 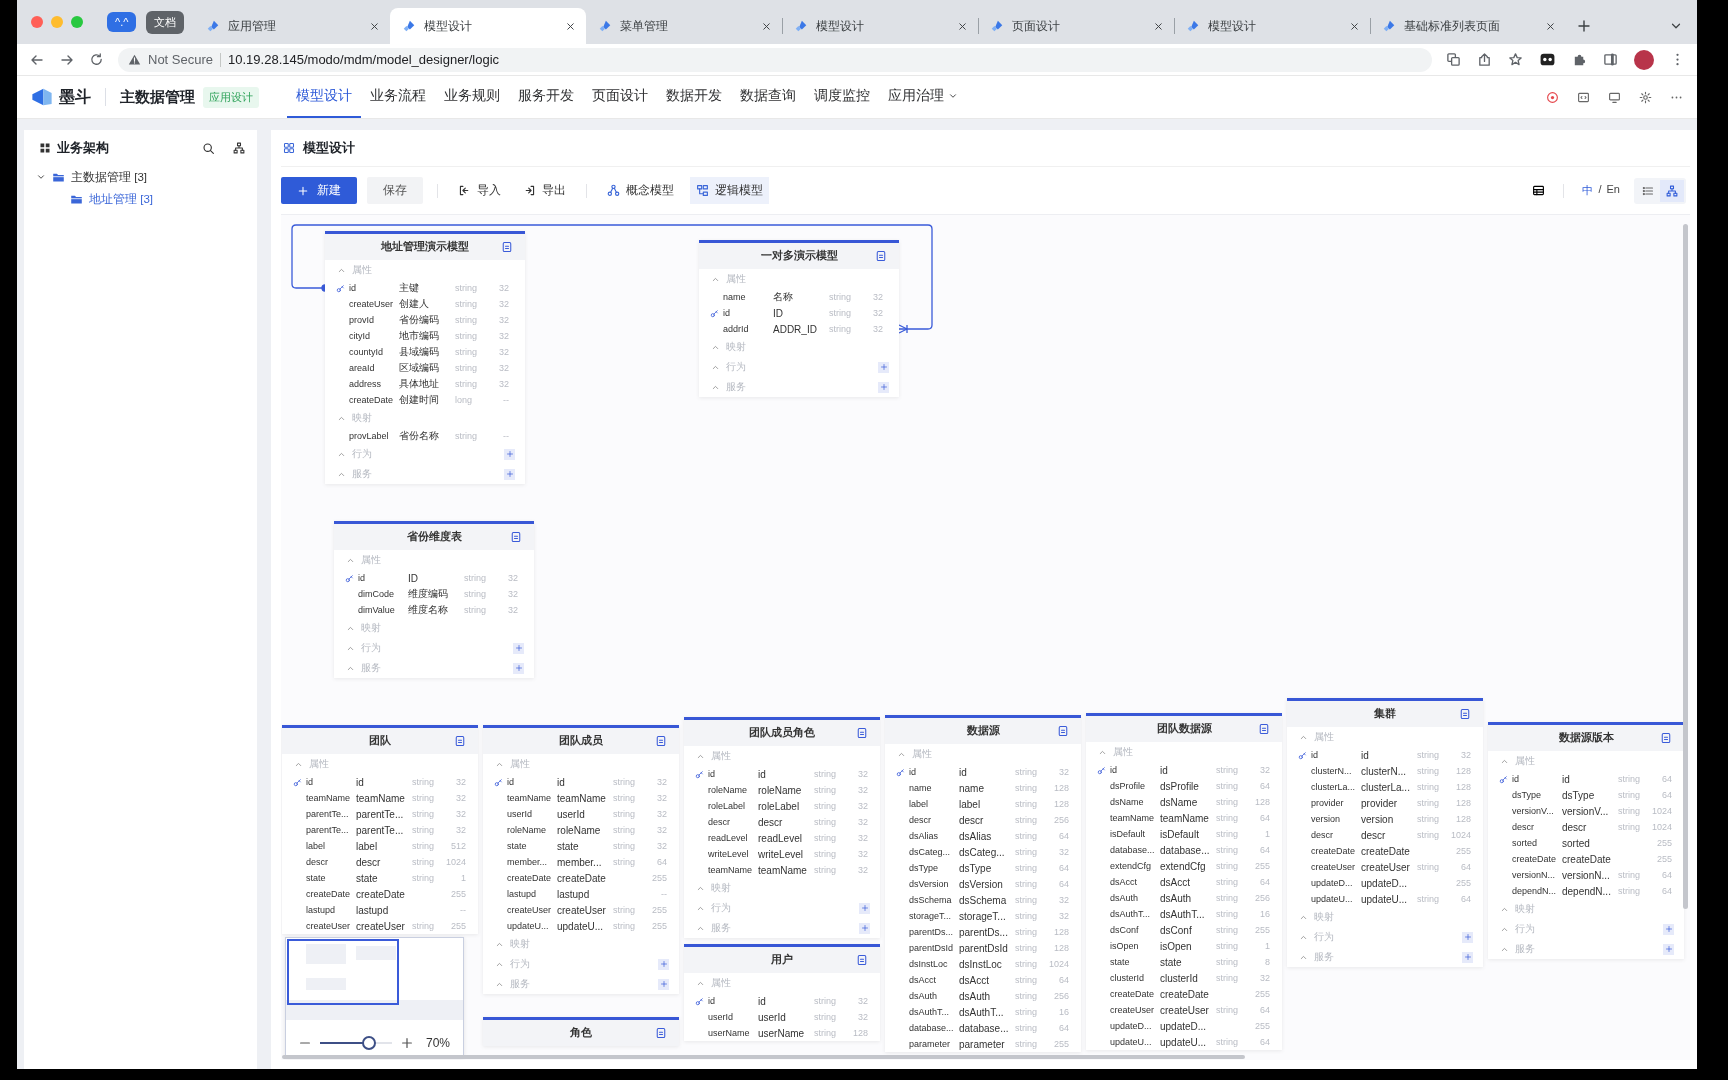 What do you see at coordinates (157, 199) in the screenshot?
I see `tree-item: 地址管理 [3]` at bounding box center [157, 199].